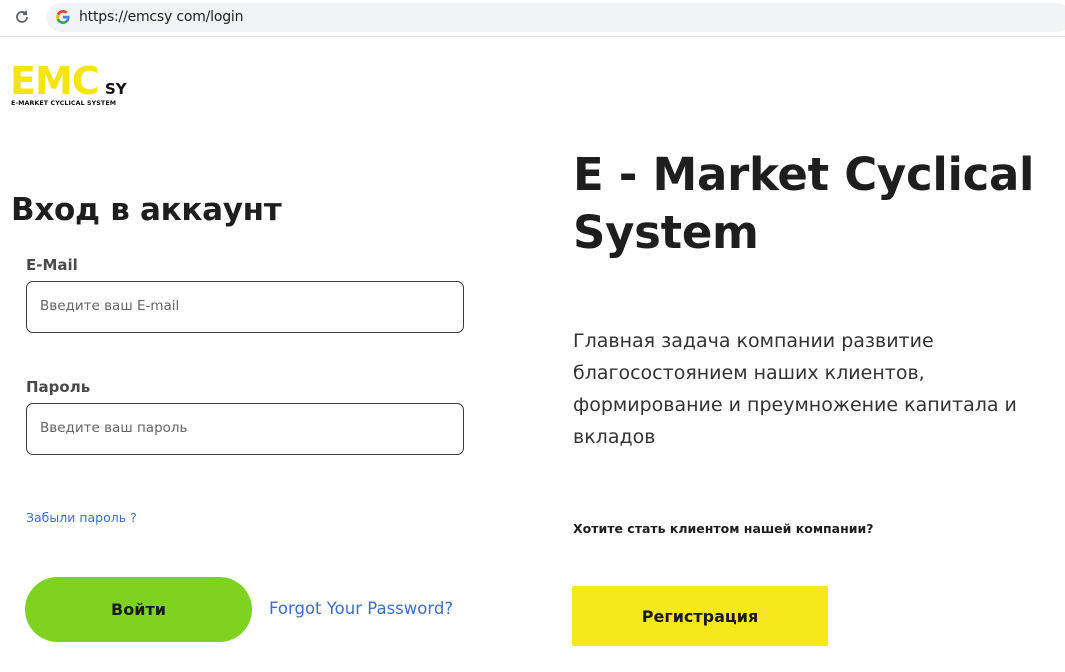 The height and width of the screenshot is (672, 1065). I want to click on company-logo: EMC SY E-MARKET CYCLICAL SYSTEM, so click(75, 87).